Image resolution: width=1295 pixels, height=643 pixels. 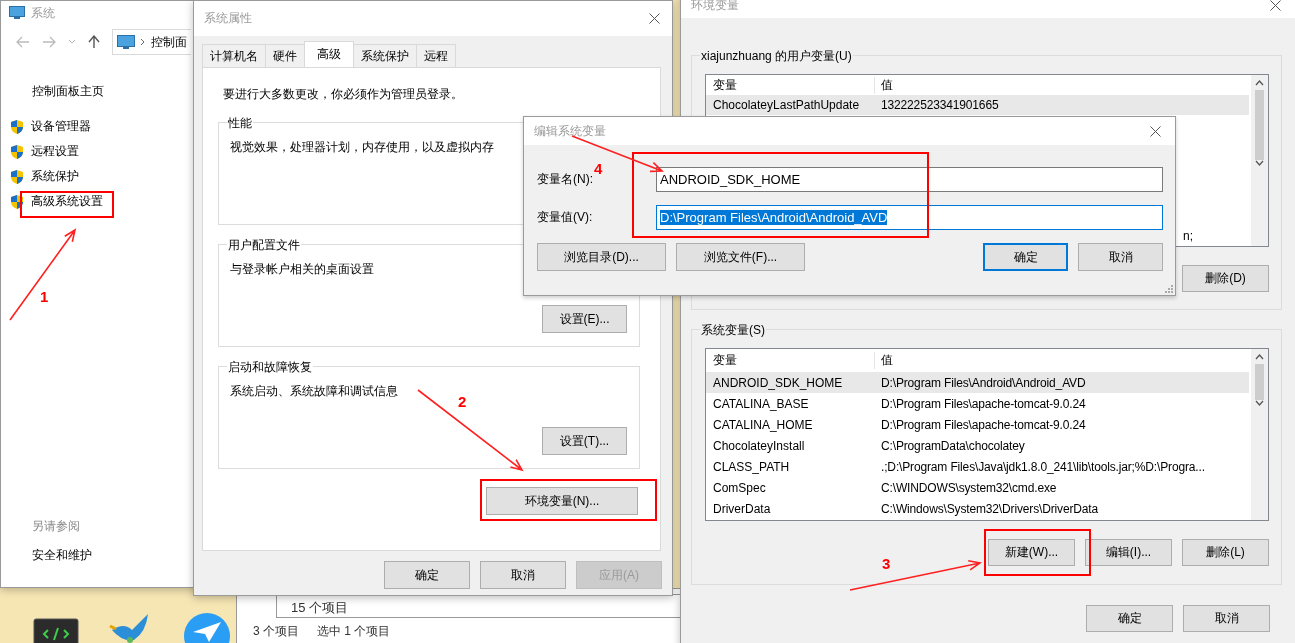 I want to click on admin-notice: 要进行大多数更改，你必须作为管理员登录。, so click(x=343, y=94).